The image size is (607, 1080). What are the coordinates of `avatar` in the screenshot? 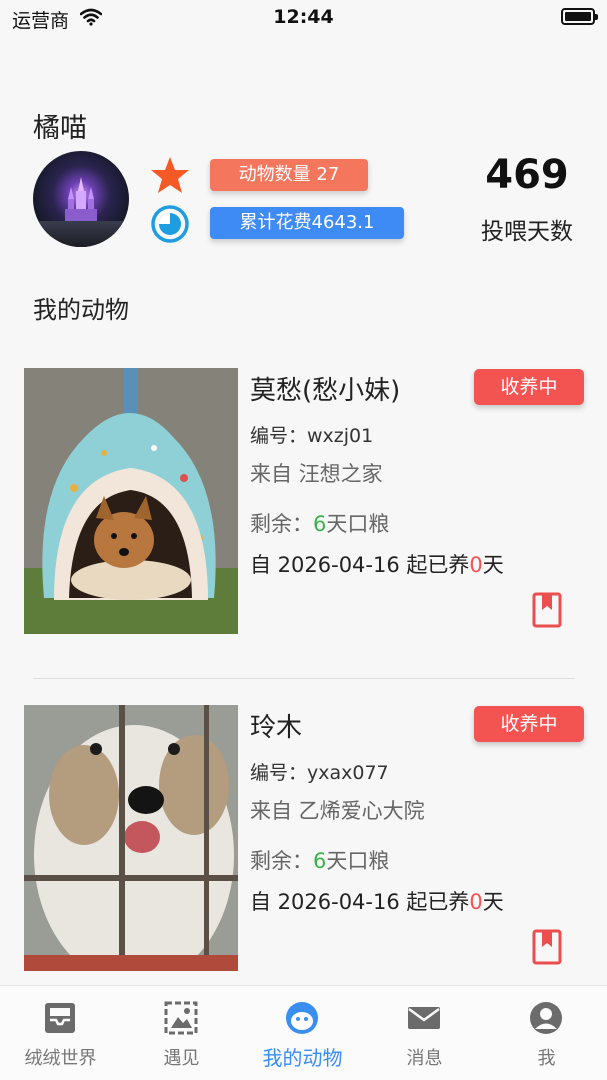 It's located at (81, 199).